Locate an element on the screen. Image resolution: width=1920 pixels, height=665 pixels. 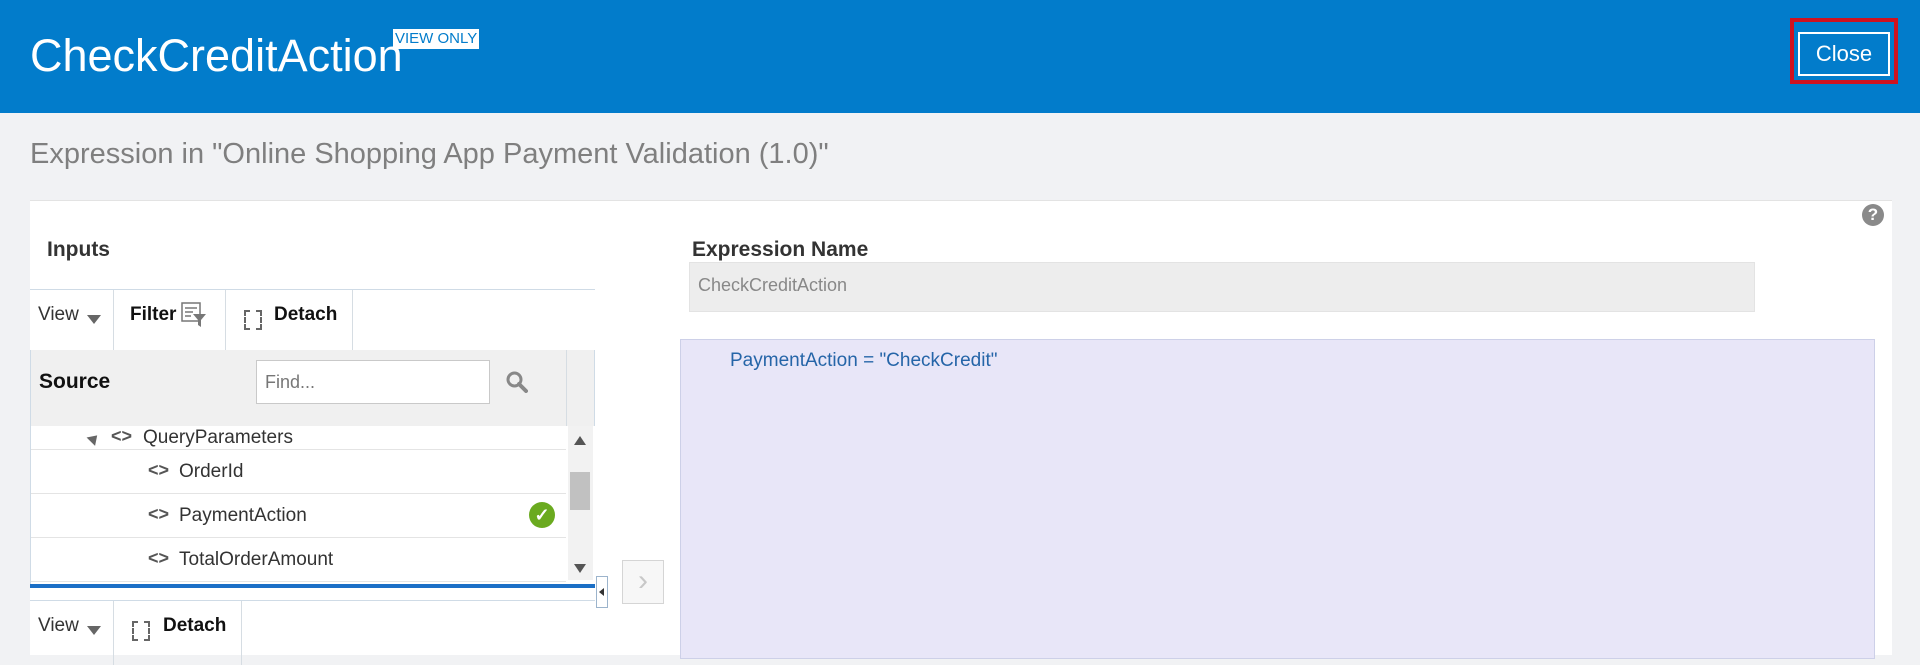
tree-row: <> PaymentAction ✓ is located at coordinates (298, 516).